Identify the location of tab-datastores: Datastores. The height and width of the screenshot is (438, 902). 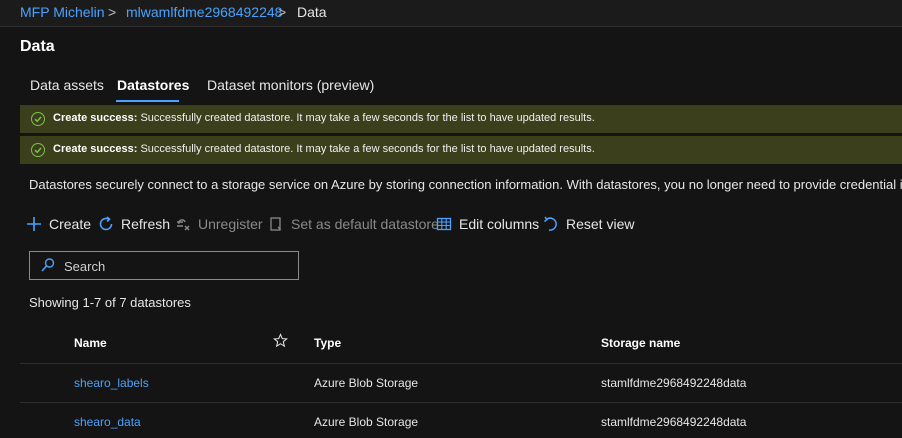
(153, 85).